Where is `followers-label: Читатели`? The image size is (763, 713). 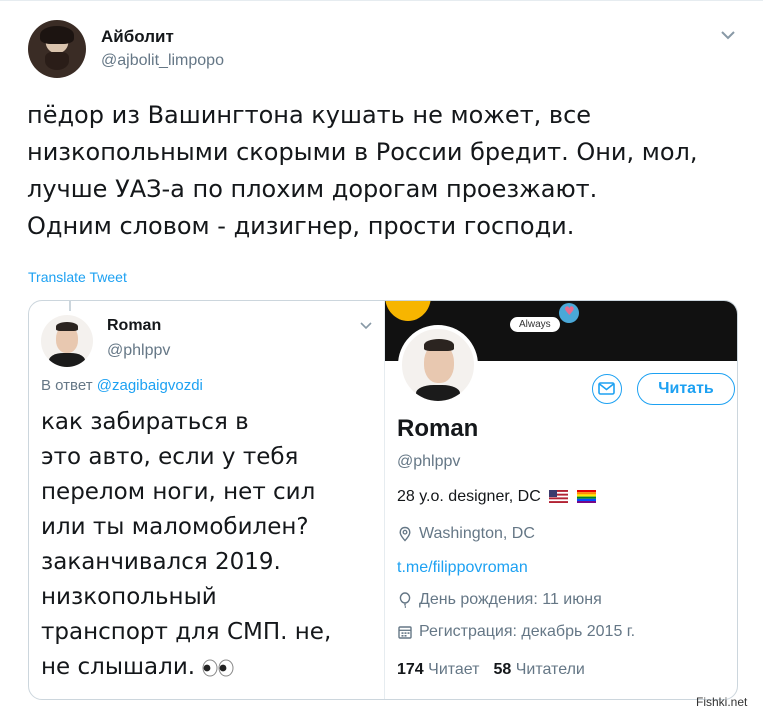 followers-label: Читатели is located at coordinates (550, 669).